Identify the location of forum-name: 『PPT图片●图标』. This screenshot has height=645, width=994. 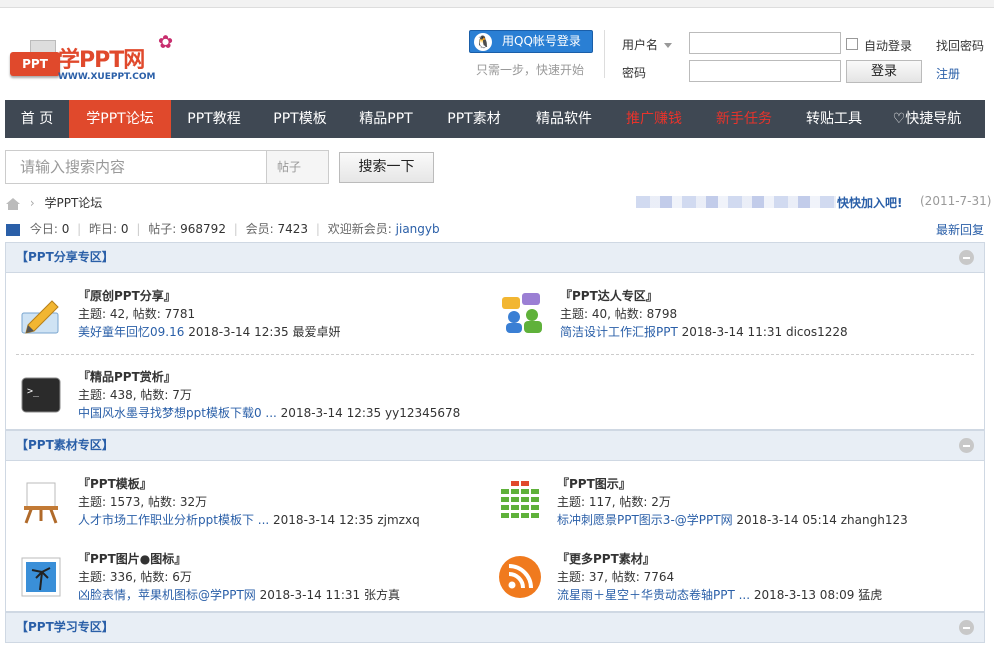
(132, 558).